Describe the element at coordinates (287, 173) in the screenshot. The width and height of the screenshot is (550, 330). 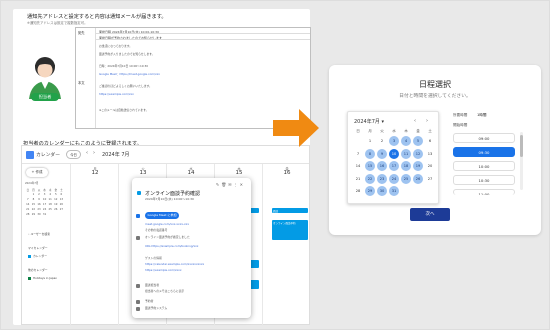
I see `day-number: 16` at that location.